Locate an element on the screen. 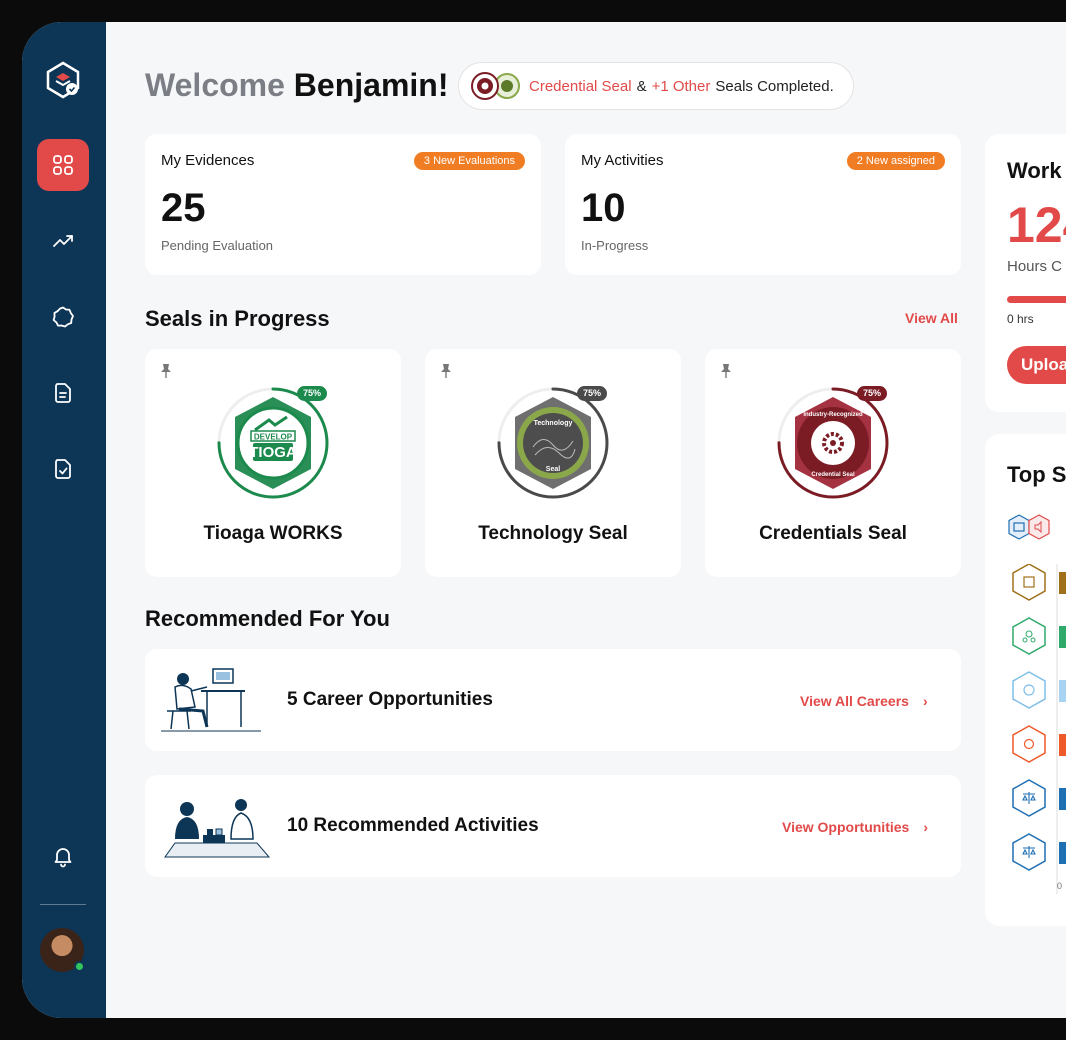 This screenshot has height=1040, width=1066. seal-badge-top-text: DEVELOP is located at coordinates (273, 437).